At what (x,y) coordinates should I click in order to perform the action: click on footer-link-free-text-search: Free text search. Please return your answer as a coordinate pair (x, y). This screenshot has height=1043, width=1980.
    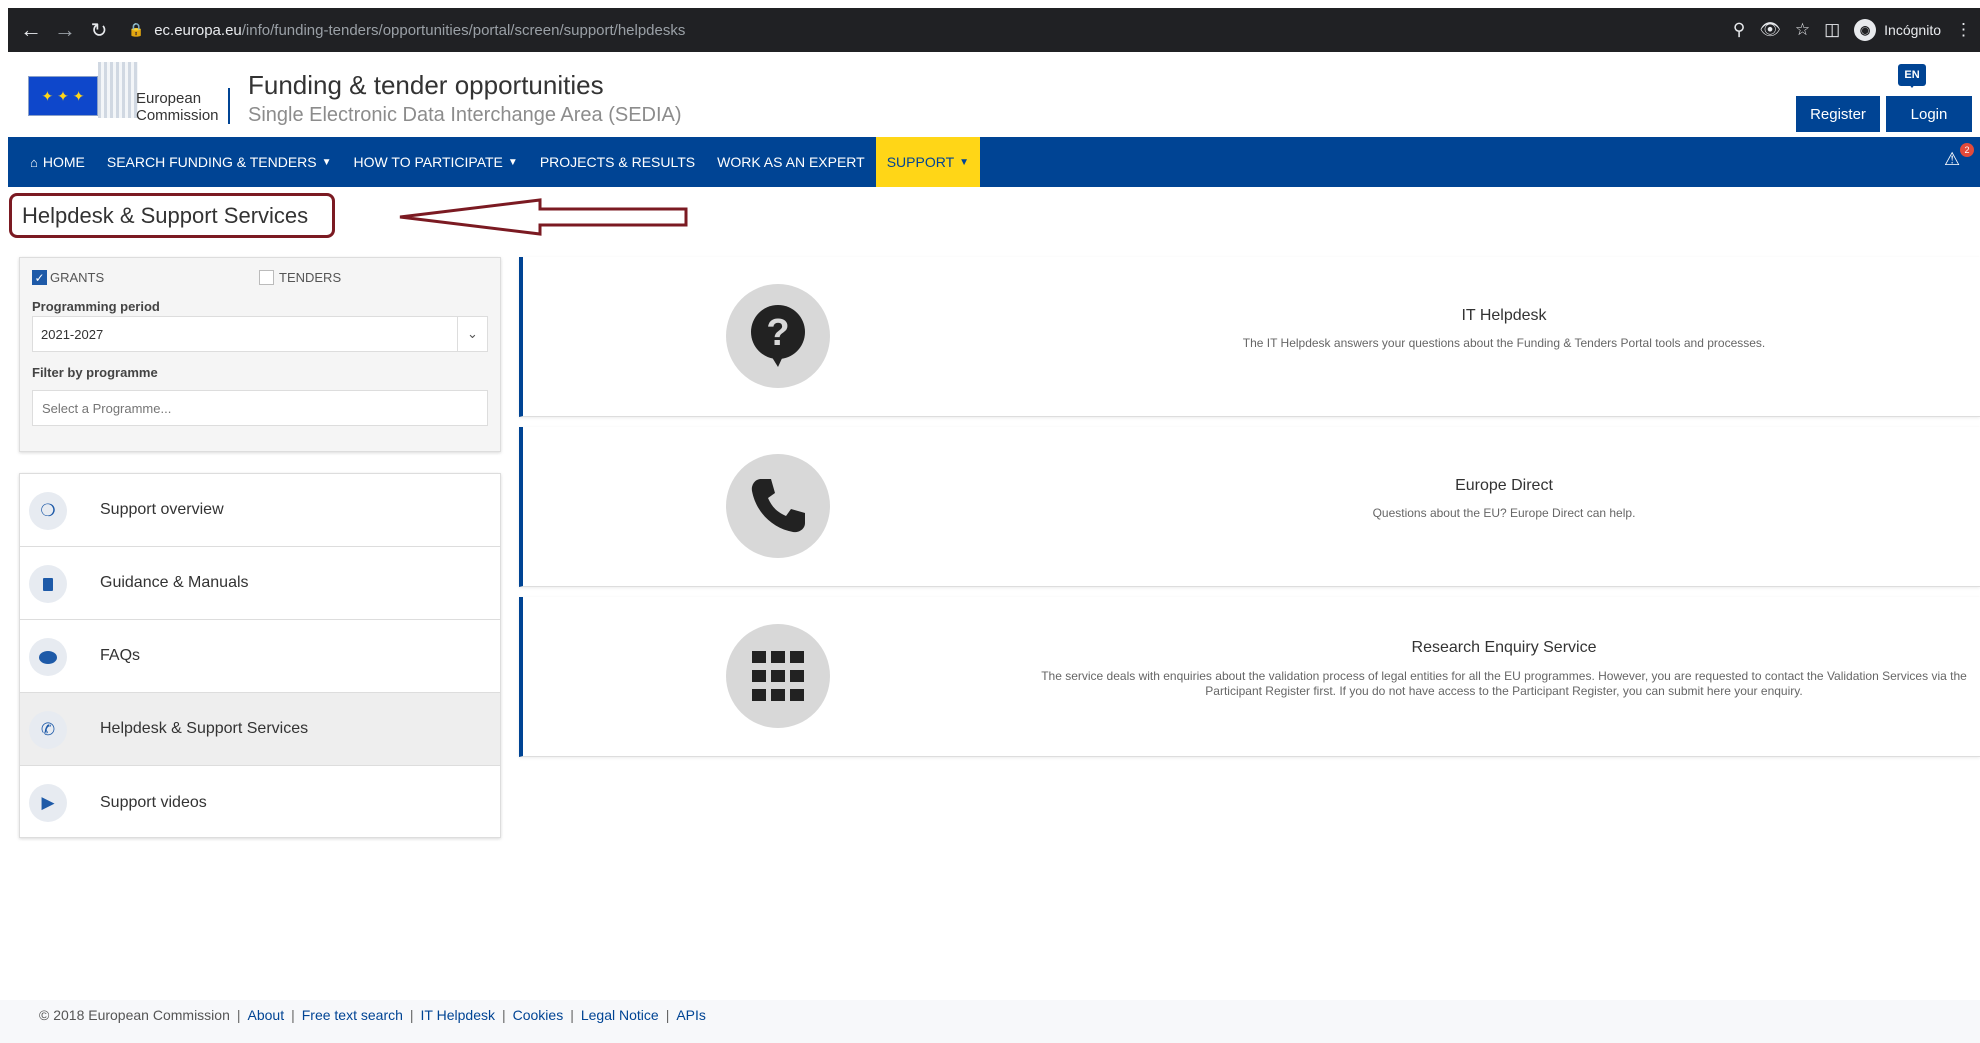
    Looking at the image, I should click on (352, 1015).